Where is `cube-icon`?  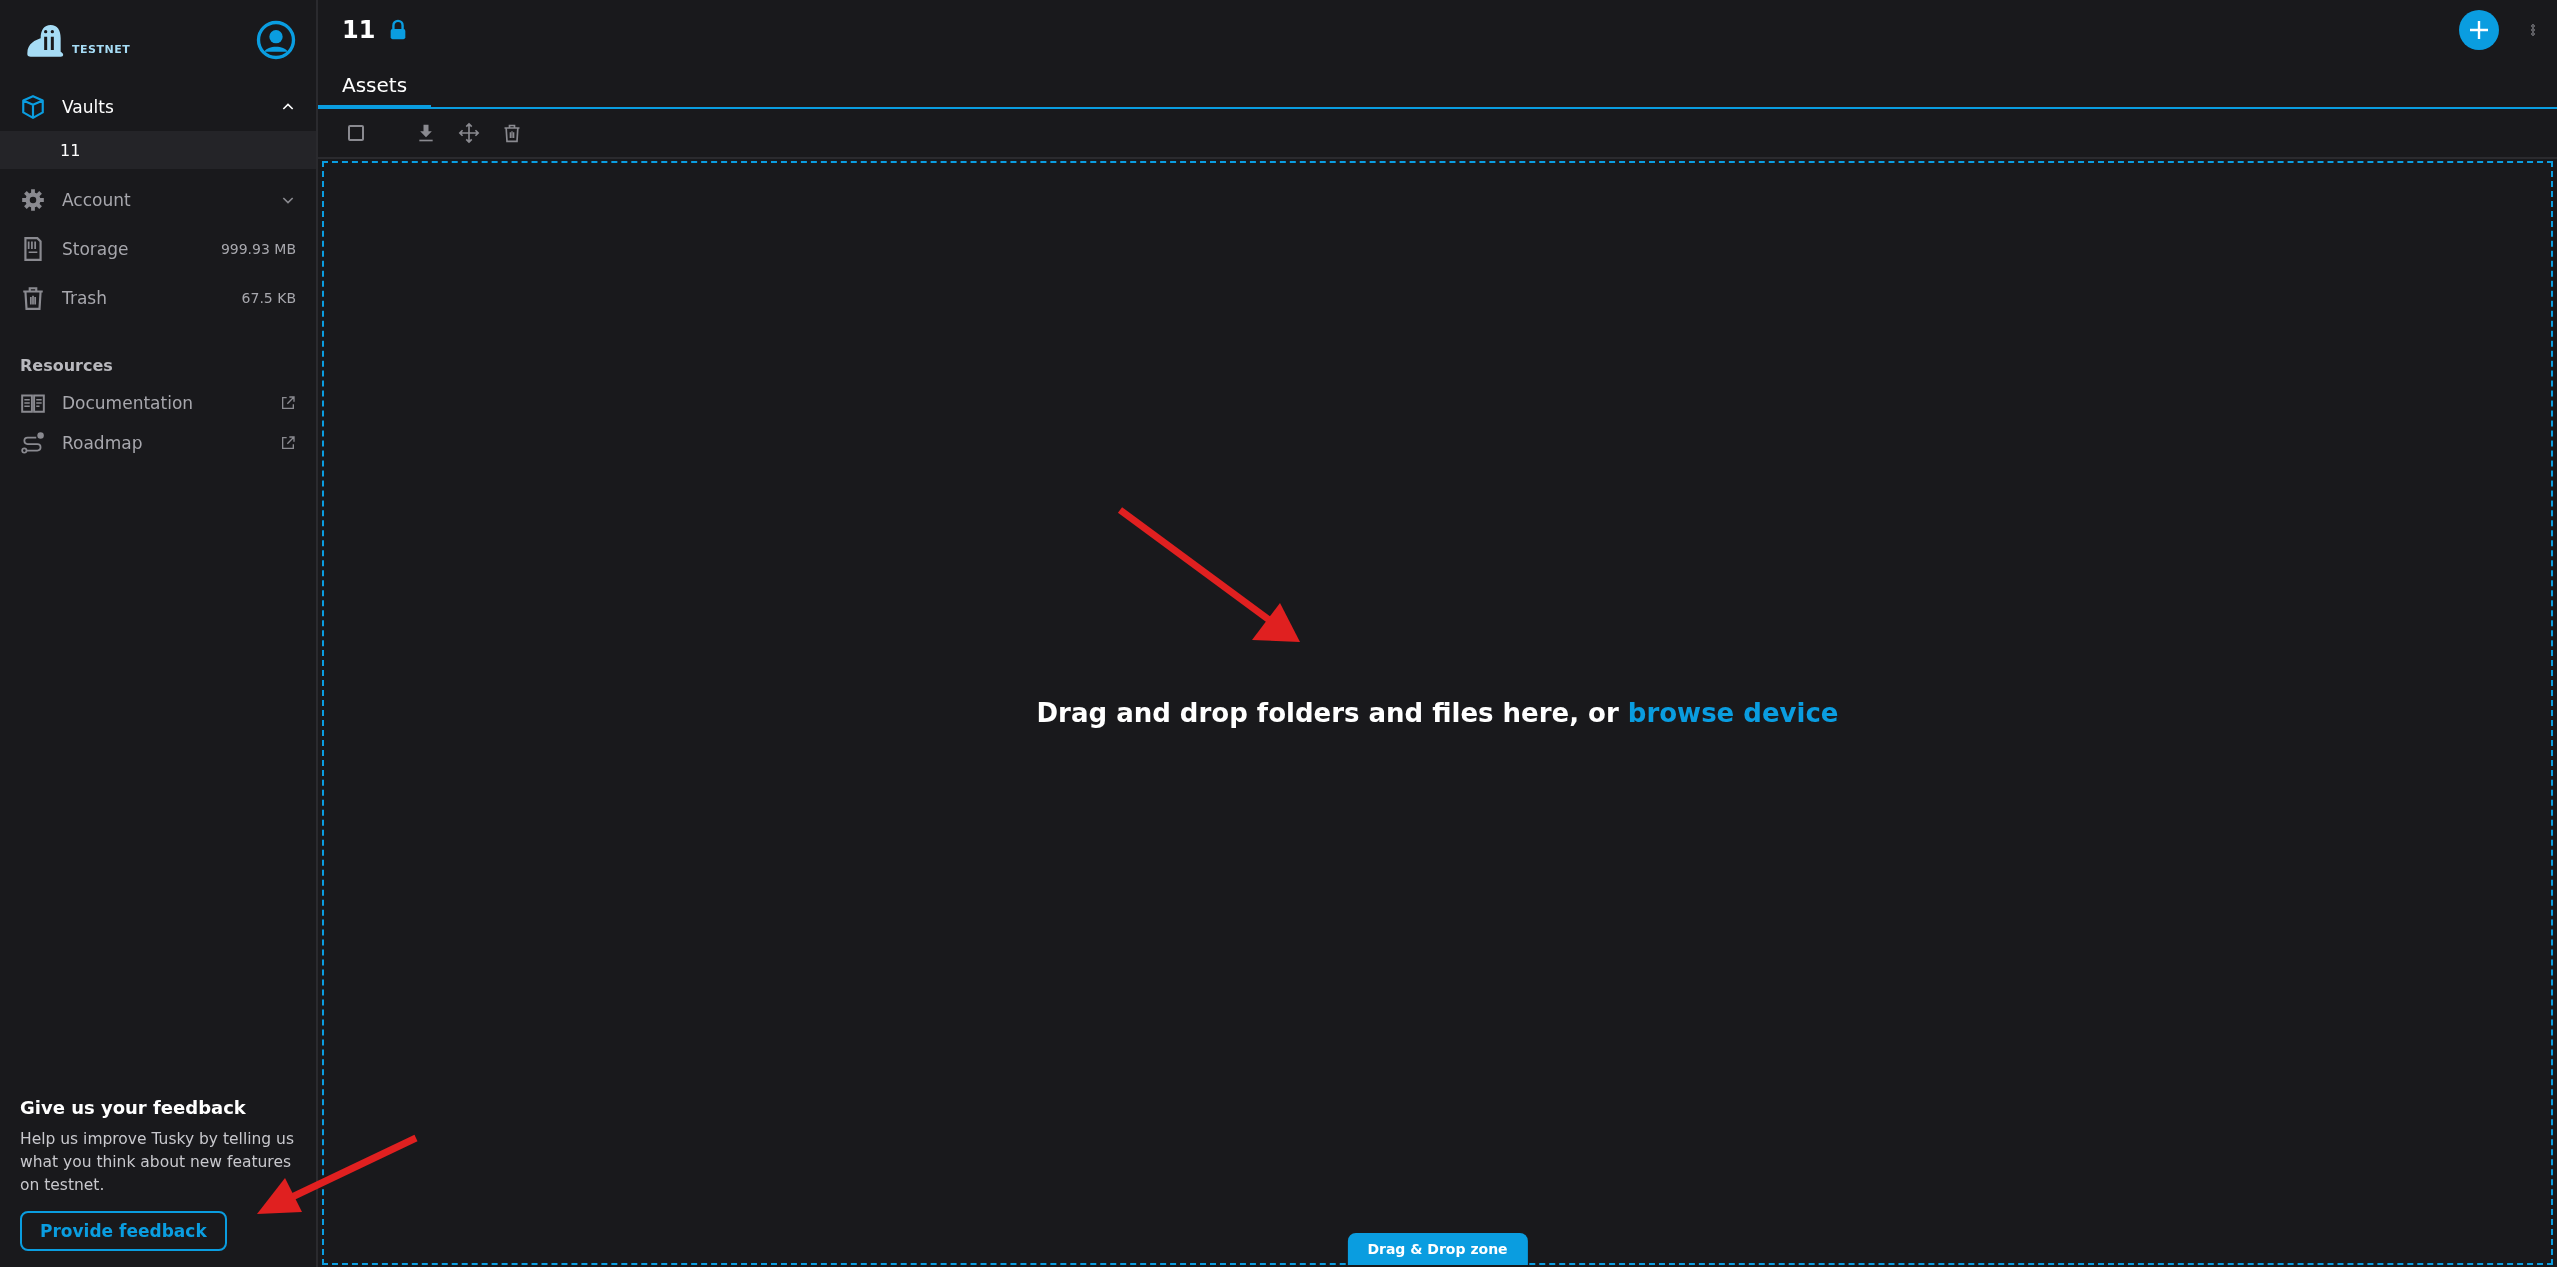
cube-icon is located at coordinates (33, 106).